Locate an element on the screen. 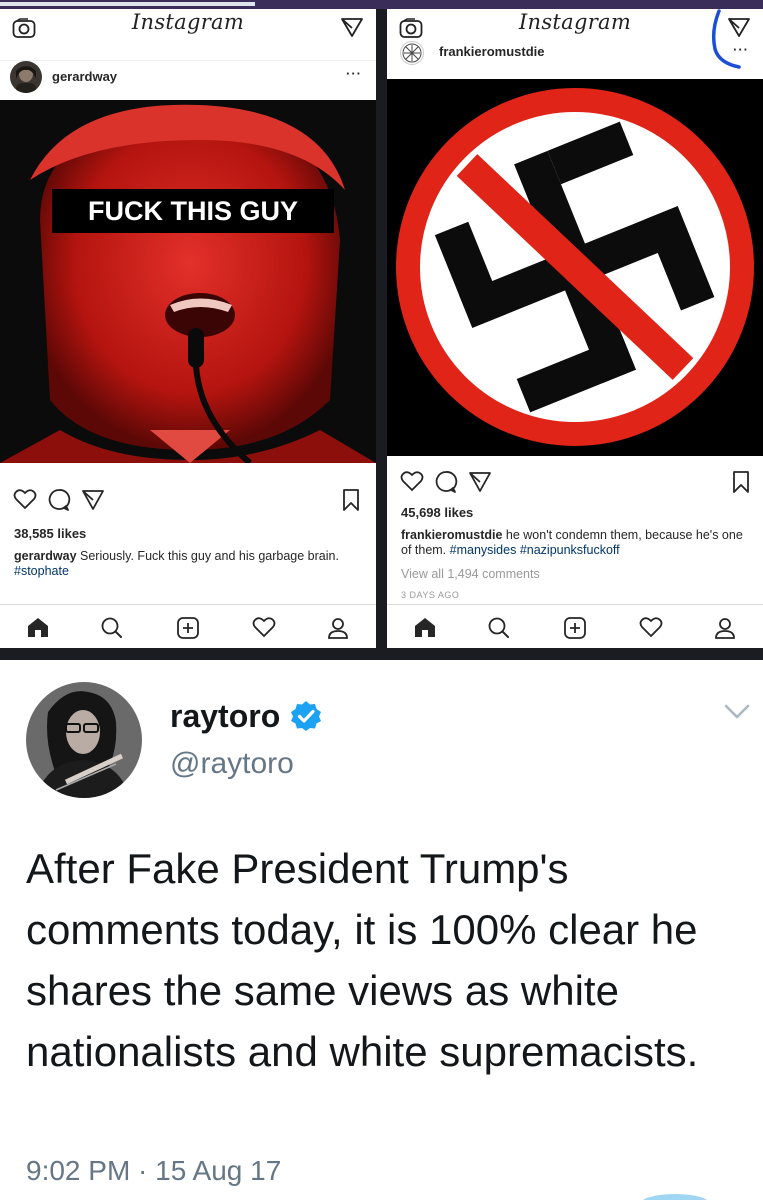  tweet-display-name: raytoro is located at coordinates (225, 716).